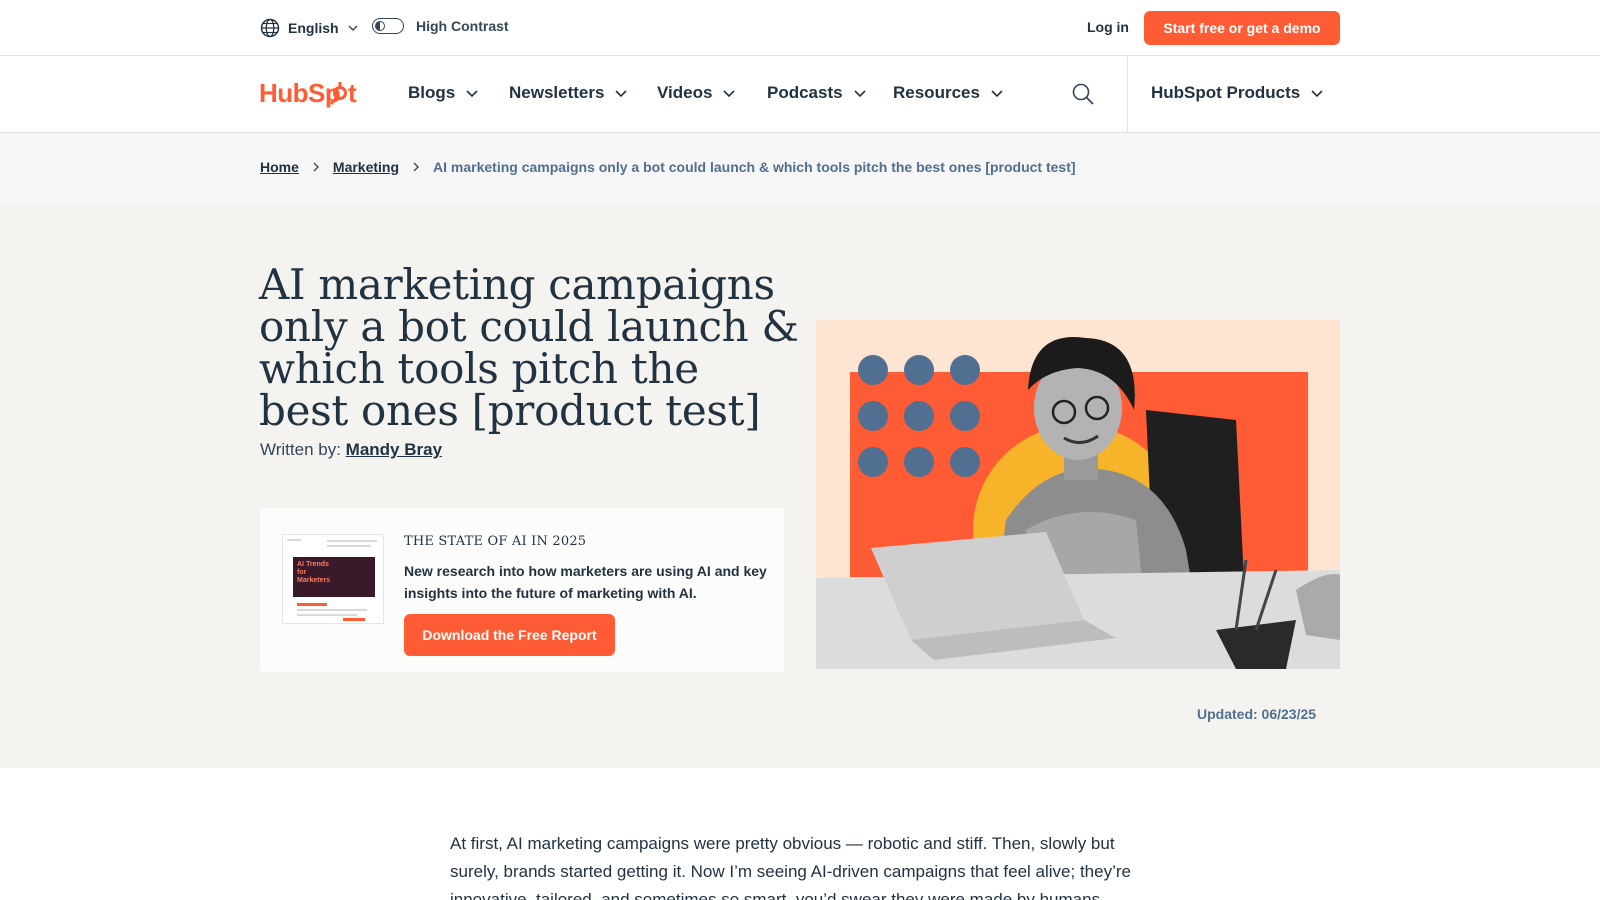 The height and width of the screenshot is (900, 1600). What do you see at coordinates (279, 167) in the screenshot?
I see `breadcrumb-home: Home` at bounding box center [279, 167].